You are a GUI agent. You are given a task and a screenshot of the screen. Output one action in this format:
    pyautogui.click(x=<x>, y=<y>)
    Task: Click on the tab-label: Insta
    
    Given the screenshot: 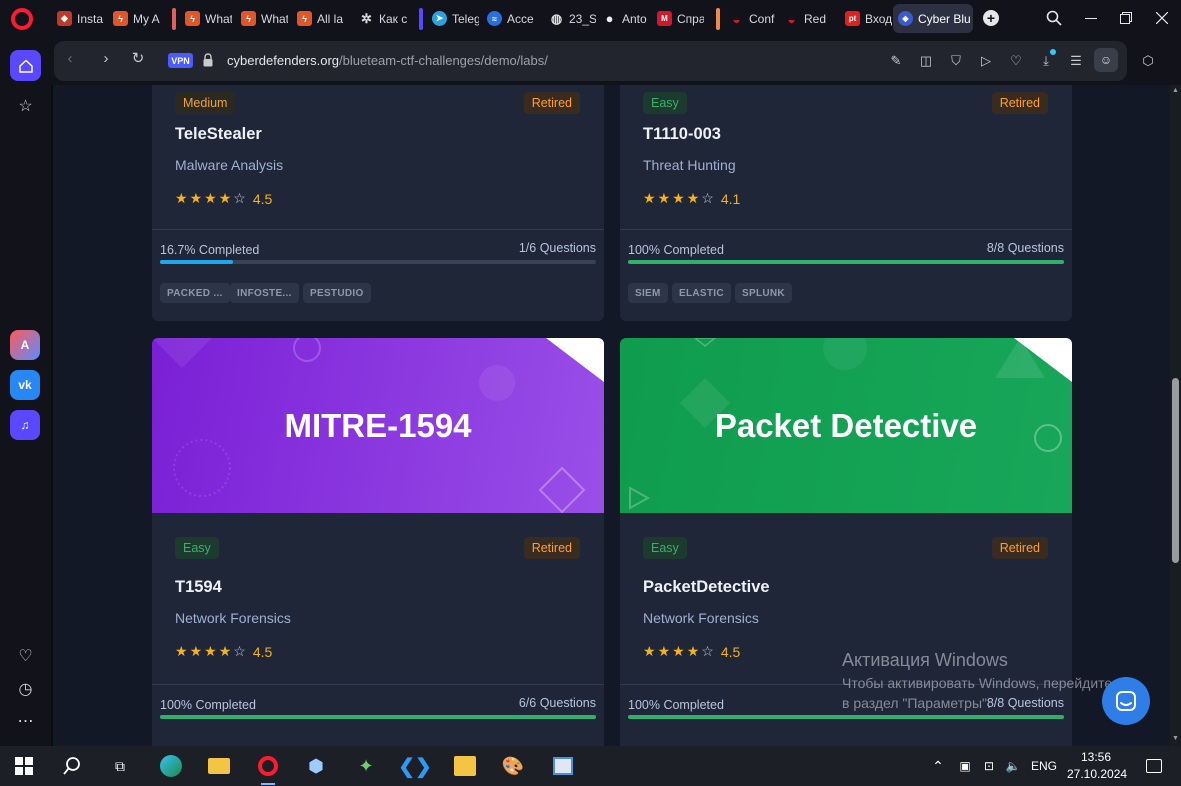 What is the action you would take?
    pyautogui.click(x=90, y=18)
    